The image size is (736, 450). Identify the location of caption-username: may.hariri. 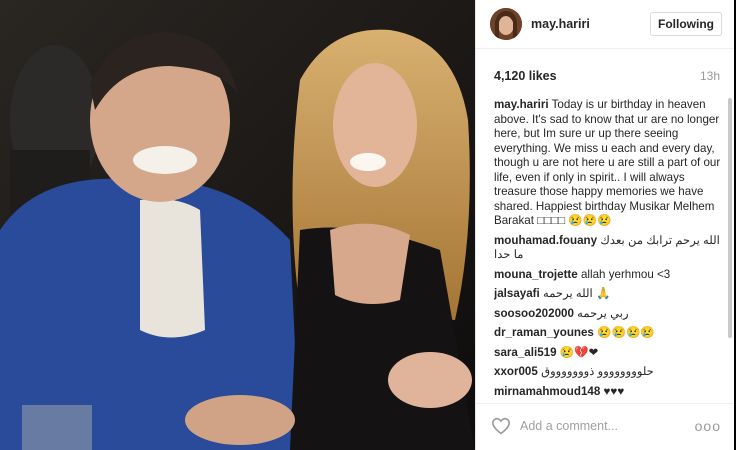
(521, 104).